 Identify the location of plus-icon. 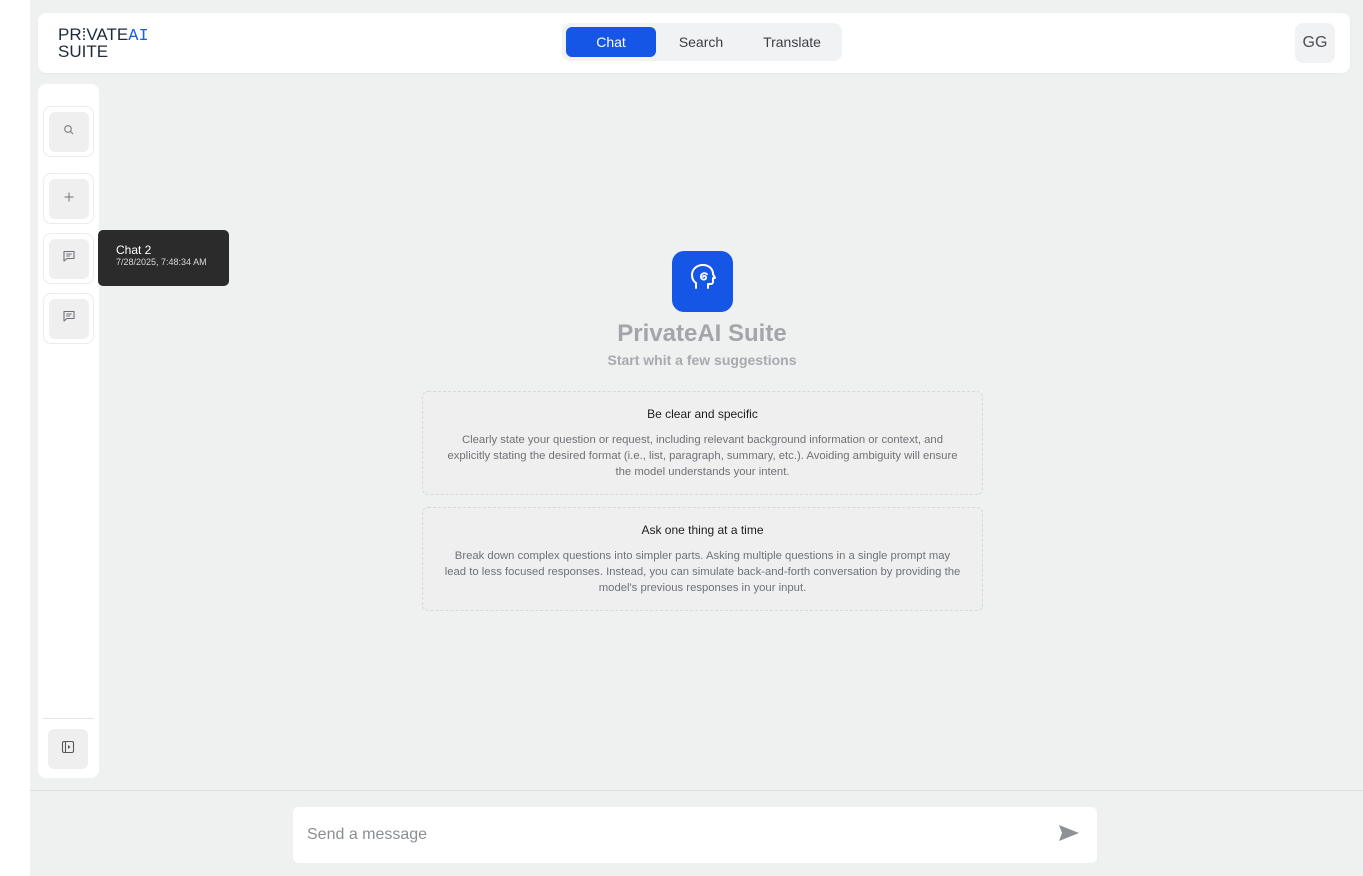
(69, 199).